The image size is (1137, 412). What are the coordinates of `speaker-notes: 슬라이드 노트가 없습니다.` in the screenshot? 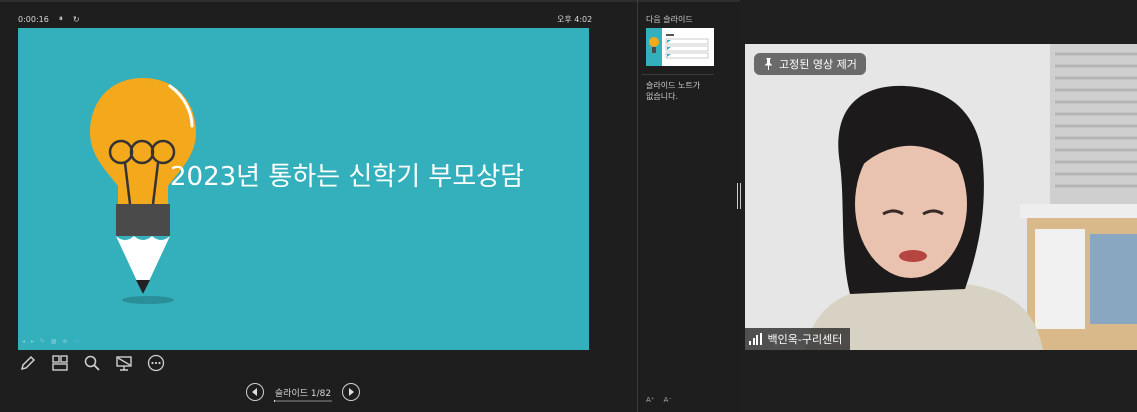 It's located at (673, 91).